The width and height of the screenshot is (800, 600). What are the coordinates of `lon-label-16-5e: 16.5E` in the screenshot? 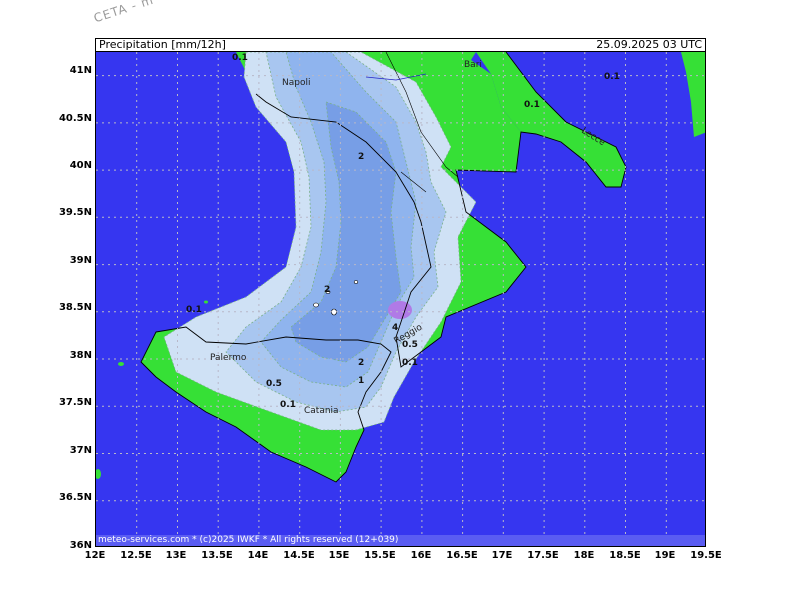 It's located at (462, 555).